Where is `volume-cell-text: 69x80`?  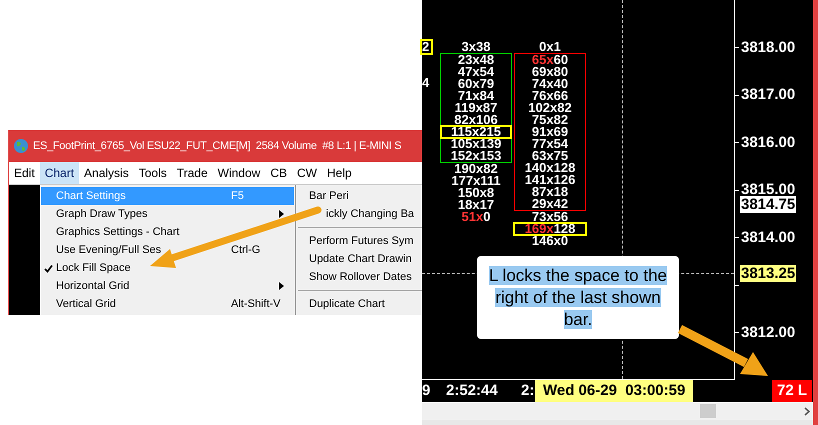
volume-cell-text: 69x80 is located at coordinates (550, 72).